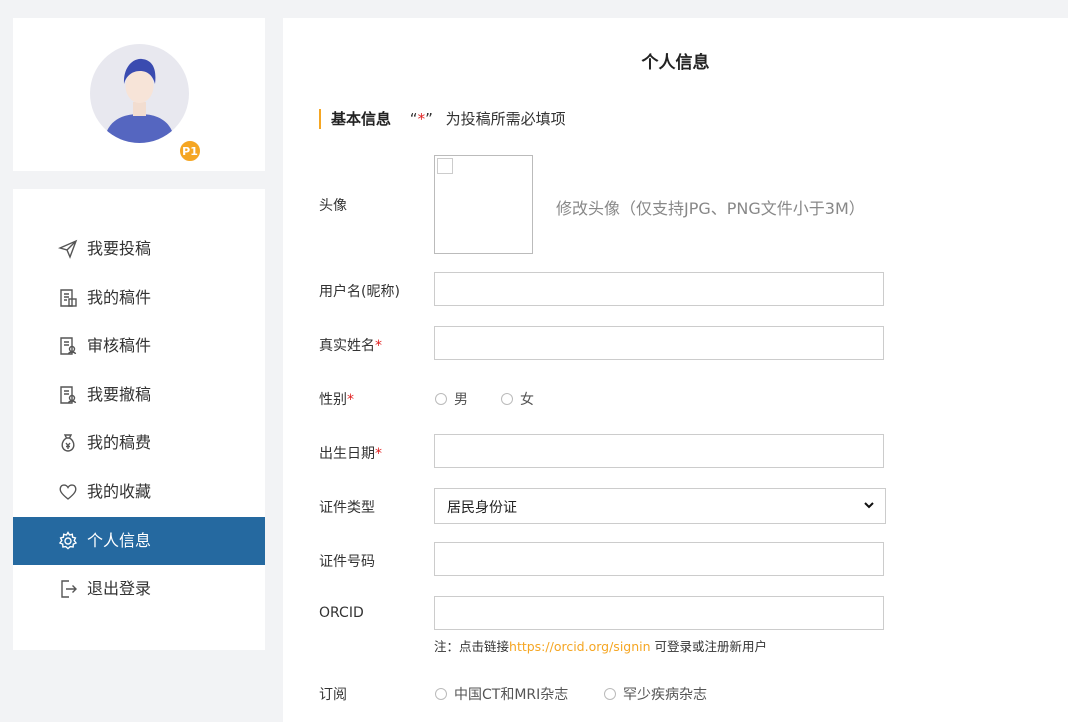  I want to click on user-avatar-icon, so click(139, 93).